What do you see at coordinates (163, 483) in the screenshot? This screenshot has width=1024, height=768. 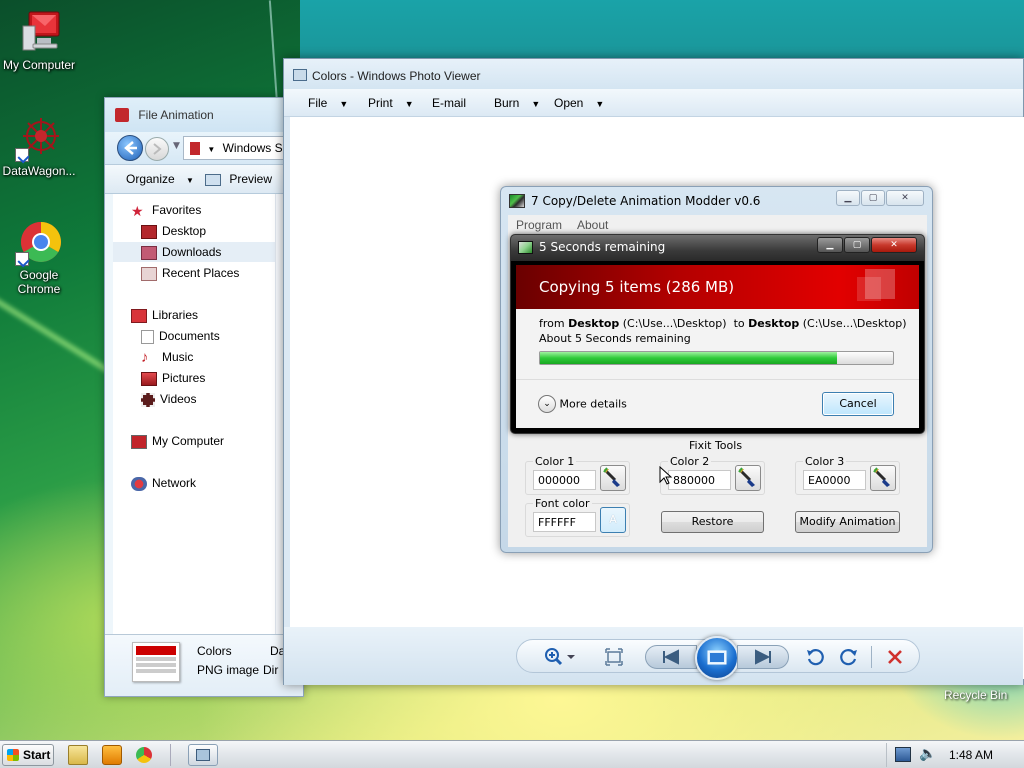 I see `nav-network: Network` at bounding box center [163, 483].